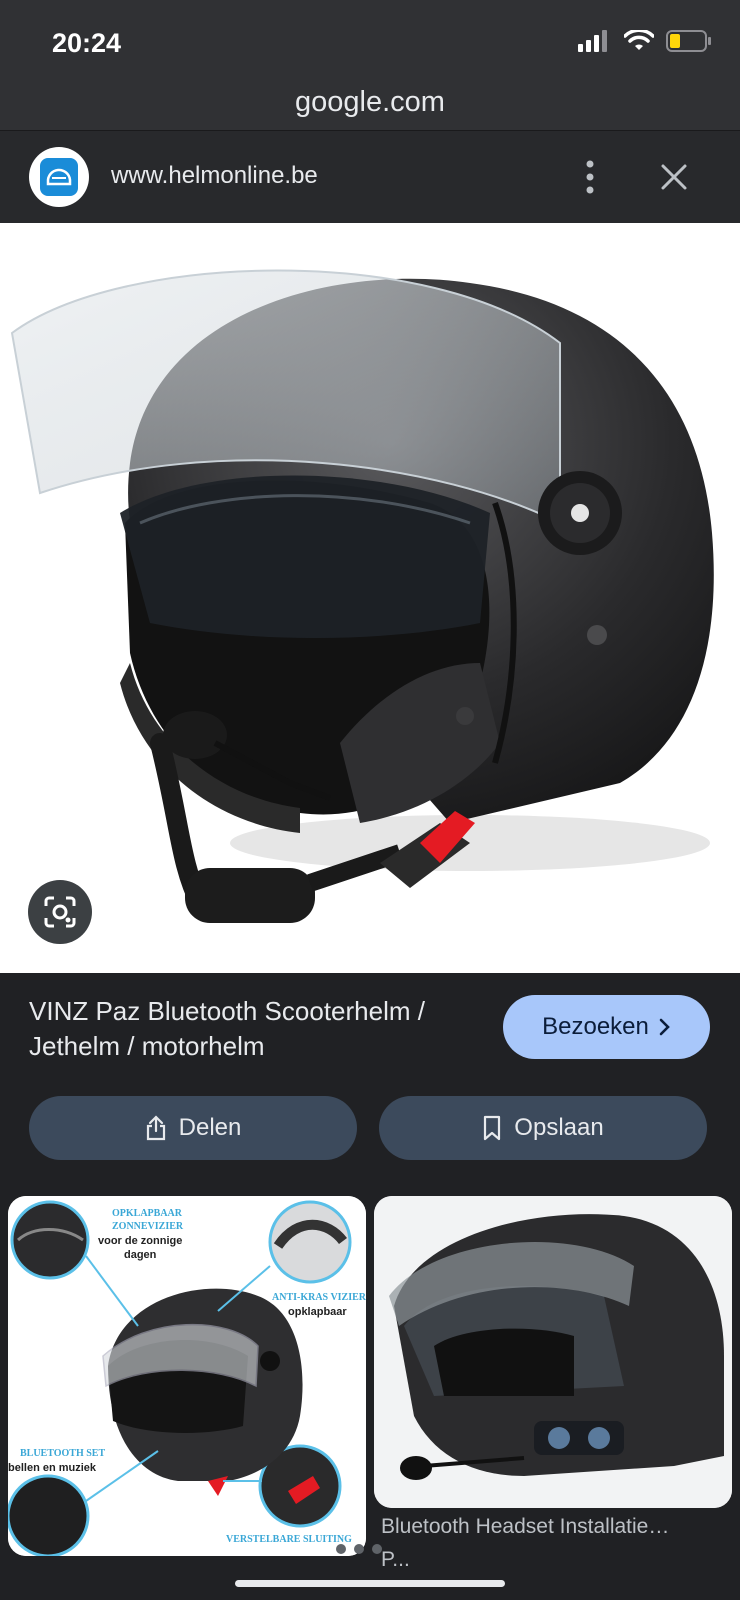 This screenshot has height=1600, width=740. I want to click on callout-opklapbaar: OPKLAPBAAR, so click(147, 1213).